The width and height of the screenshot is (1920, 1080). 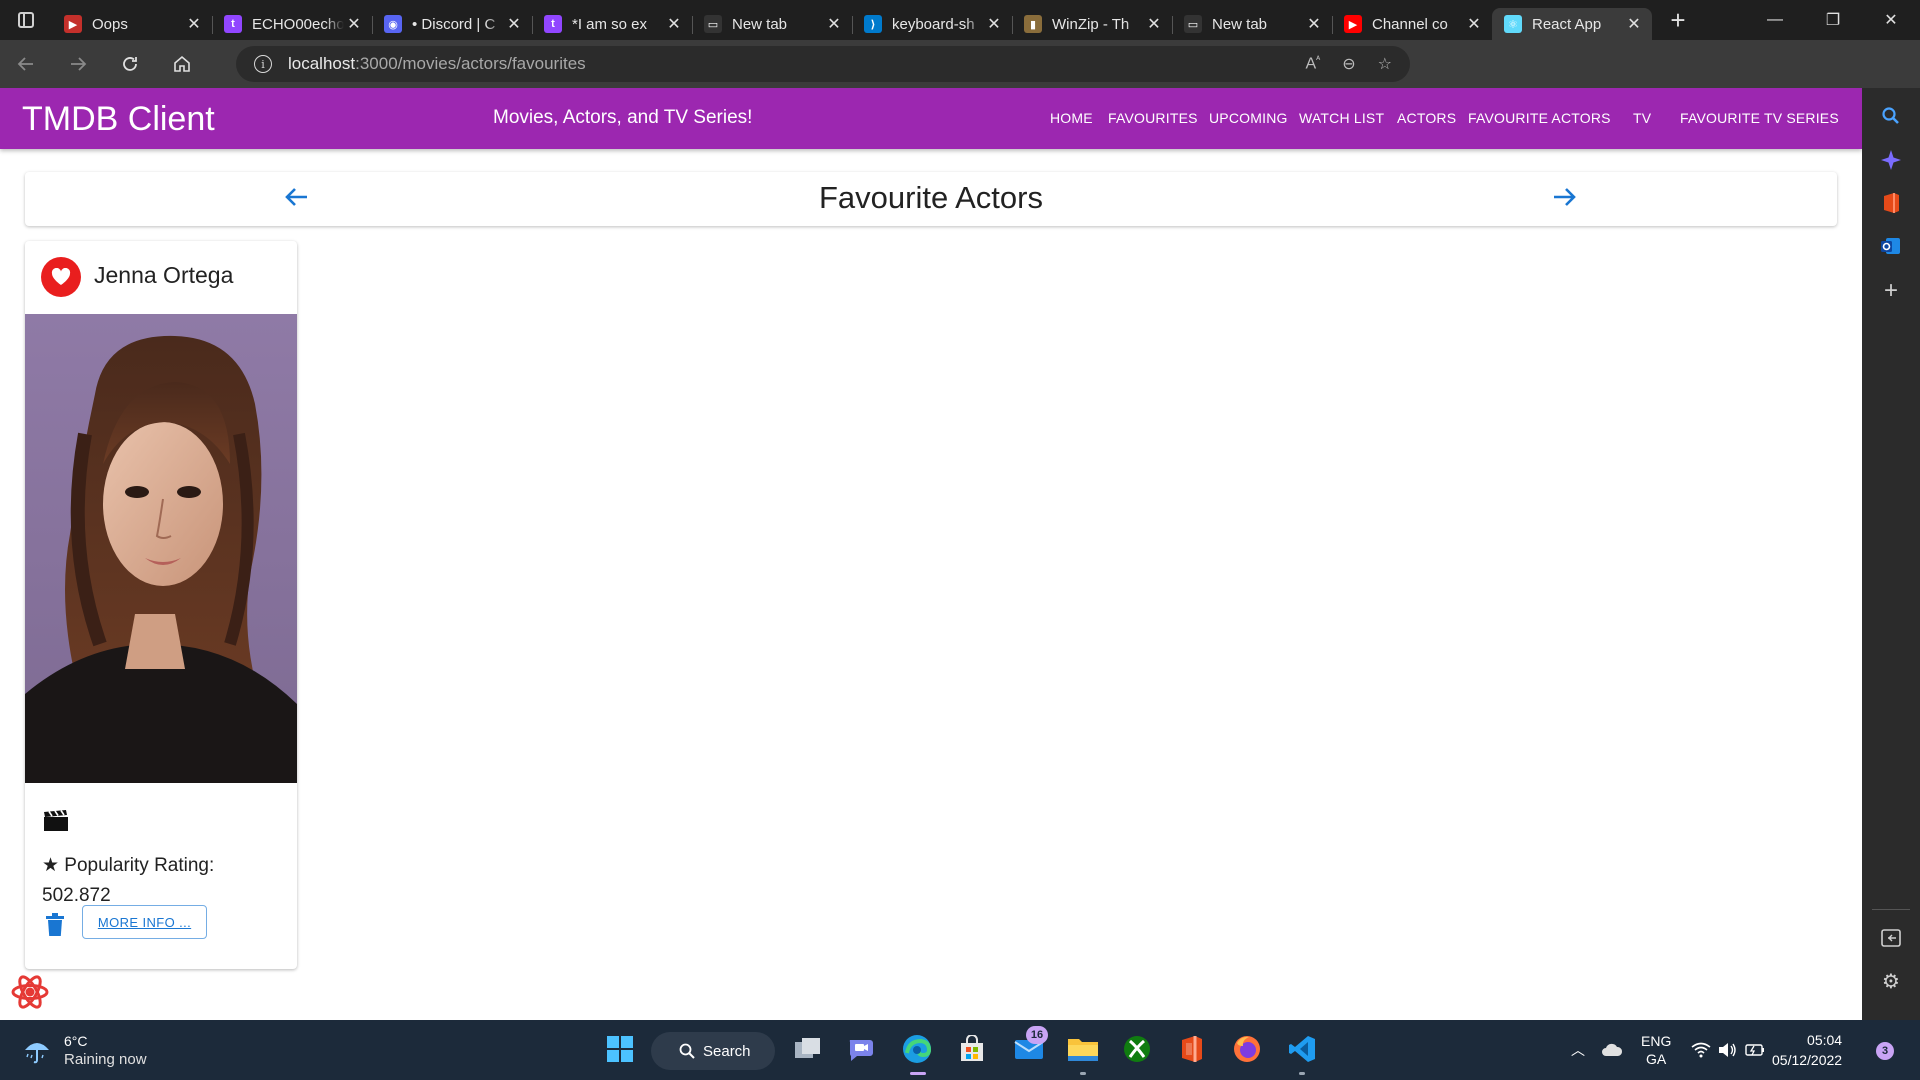 I want to click on home-button, so click(x=182, y=64).